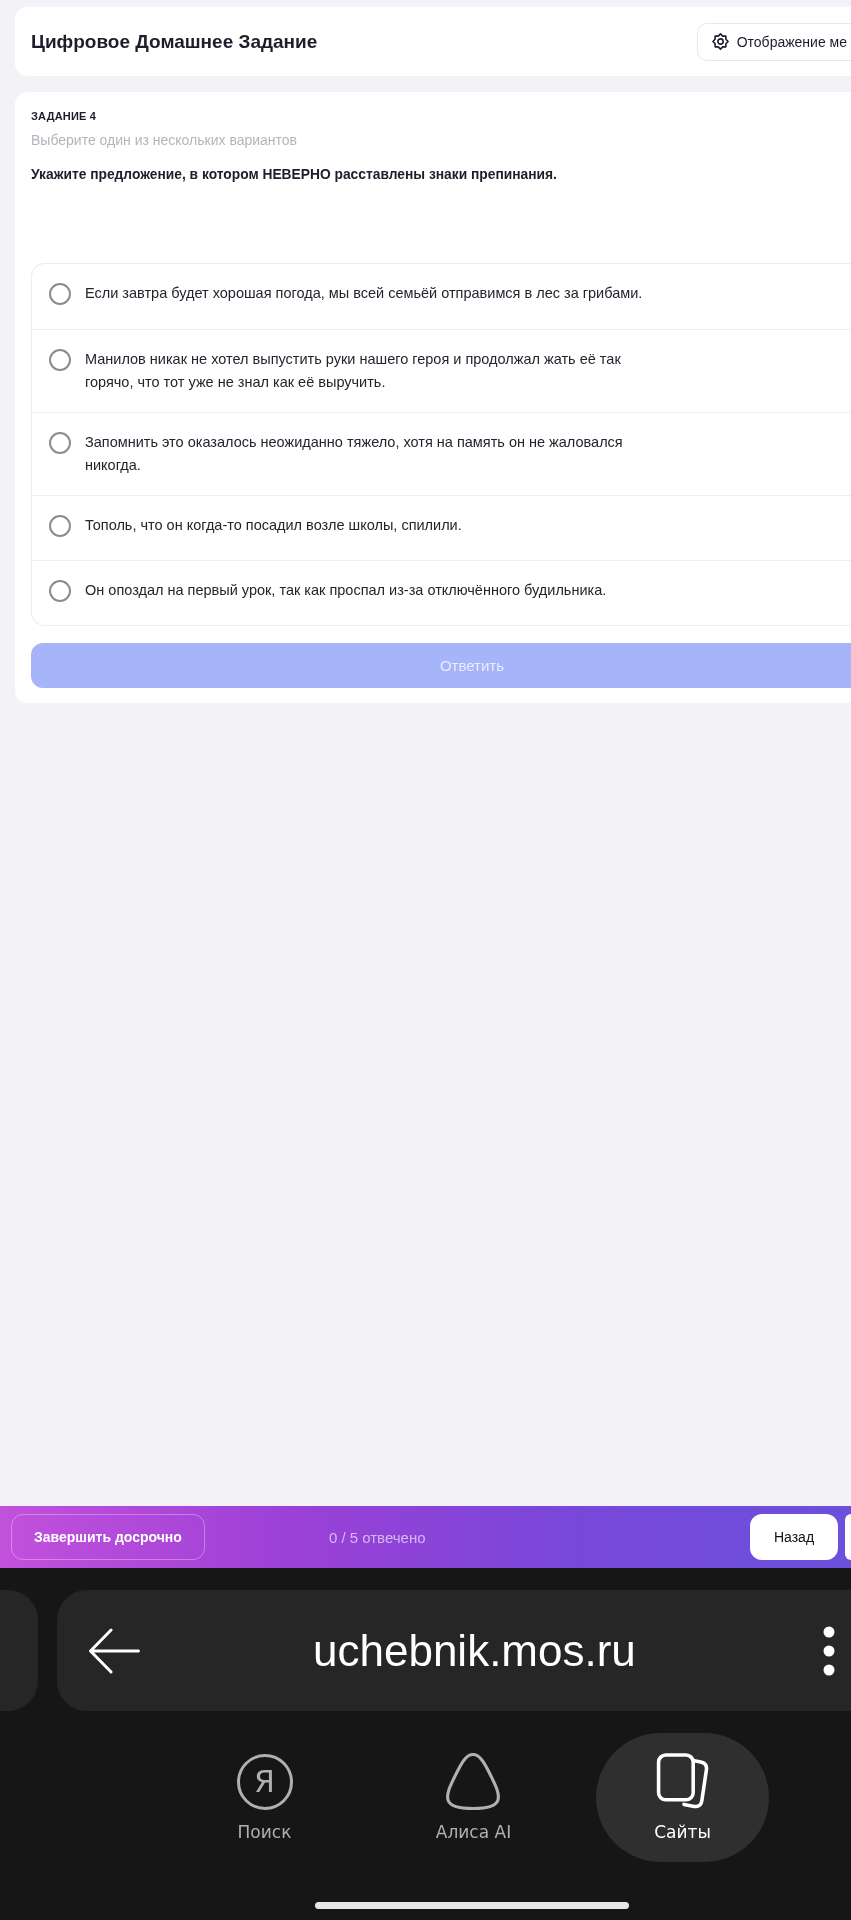  I want to click on letter-circle-logo: Я, so click(264, 1781).